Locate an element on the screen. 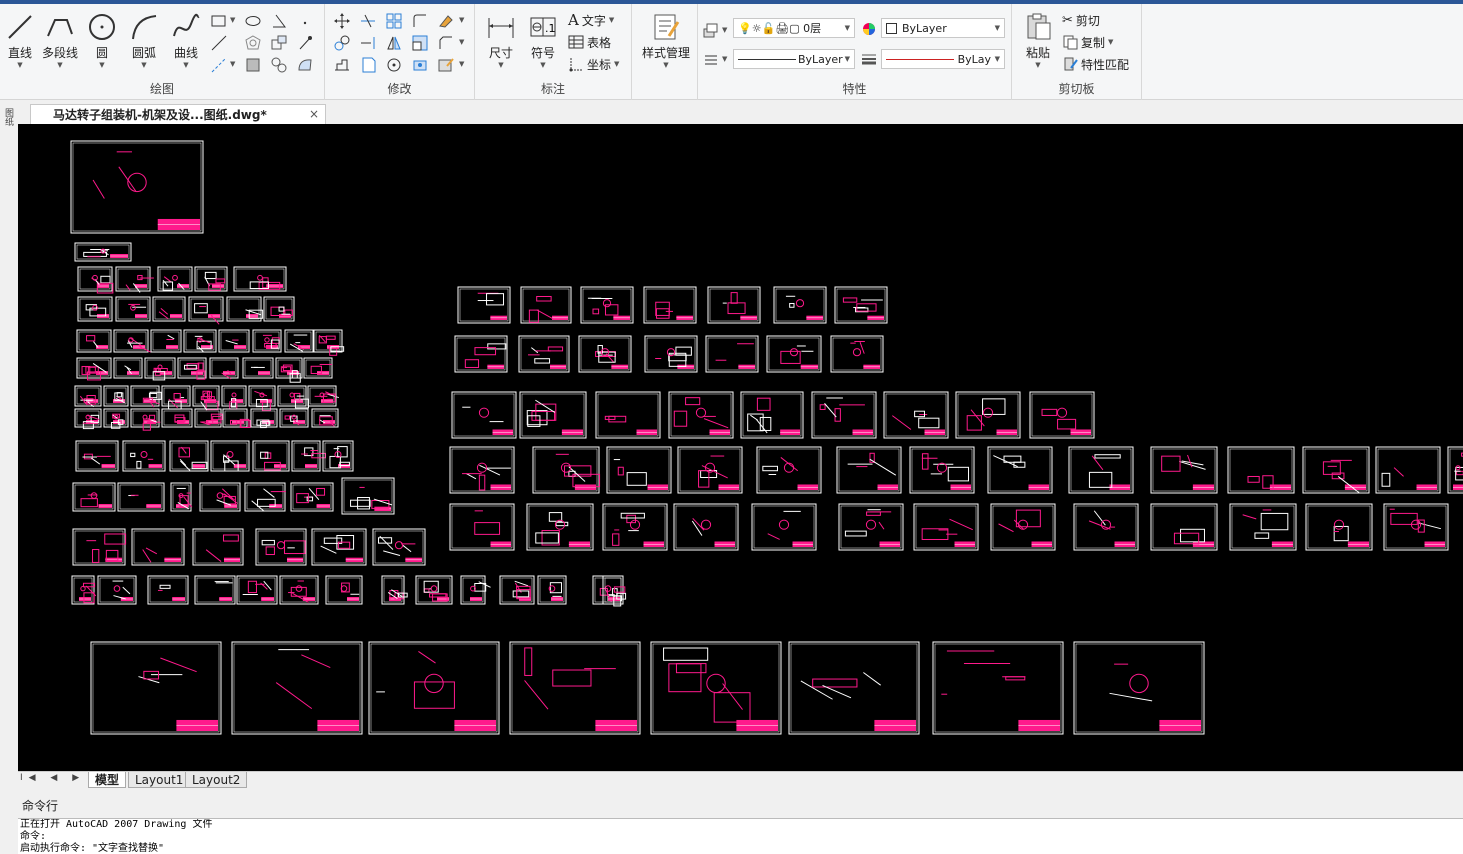  color-combo: ByLayer ▼ is located at coordinates (943, 28).